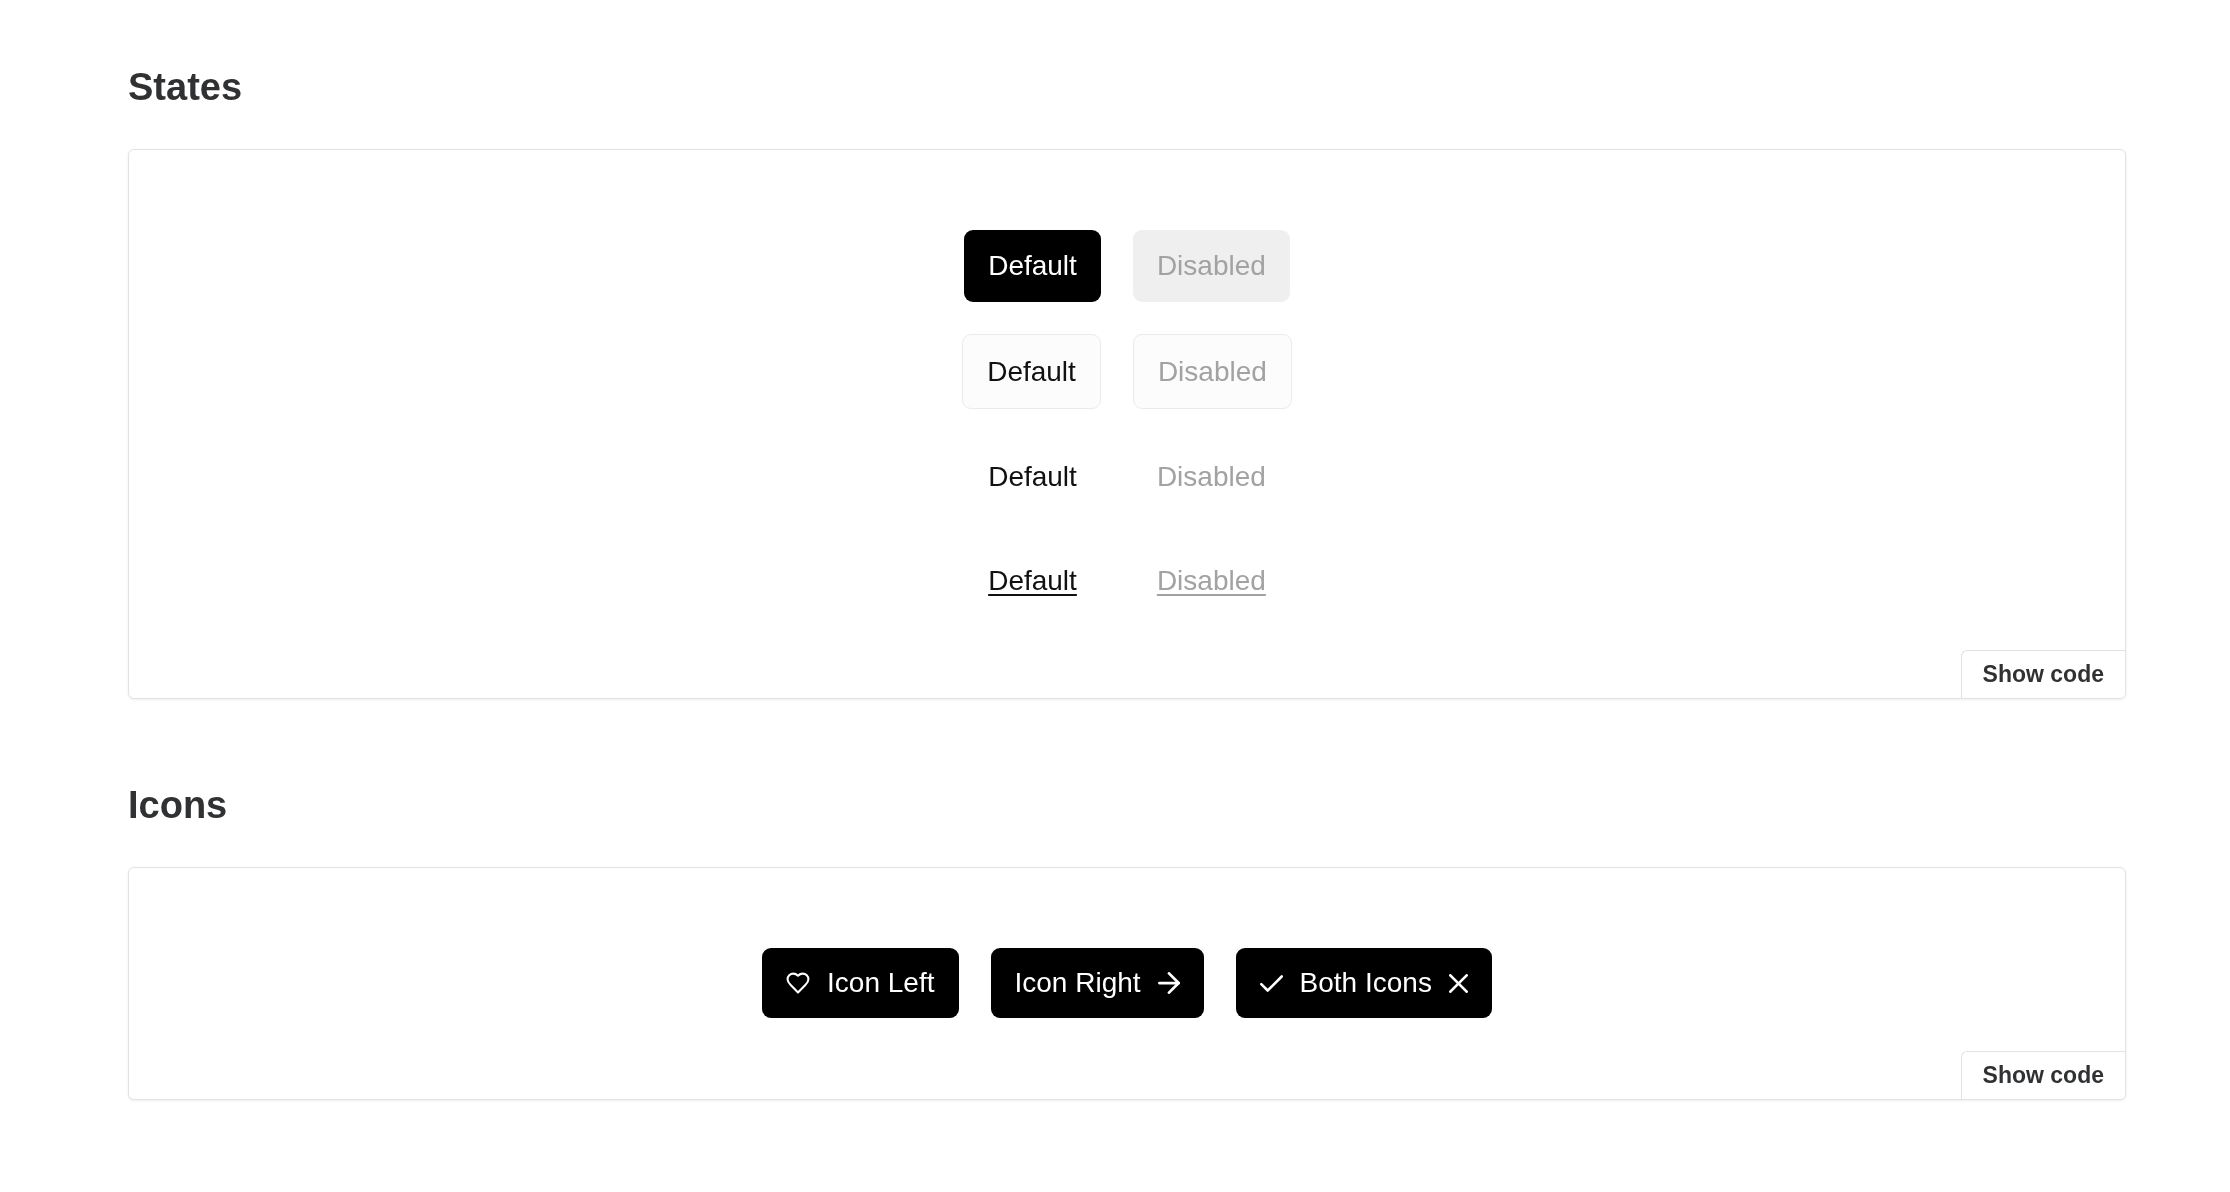 The height and width of the screenshot is (1192, 2230). Describe the element at coordinates (1097, 983) in the screenshot. I see `solid-button: Icon Right` at that location.